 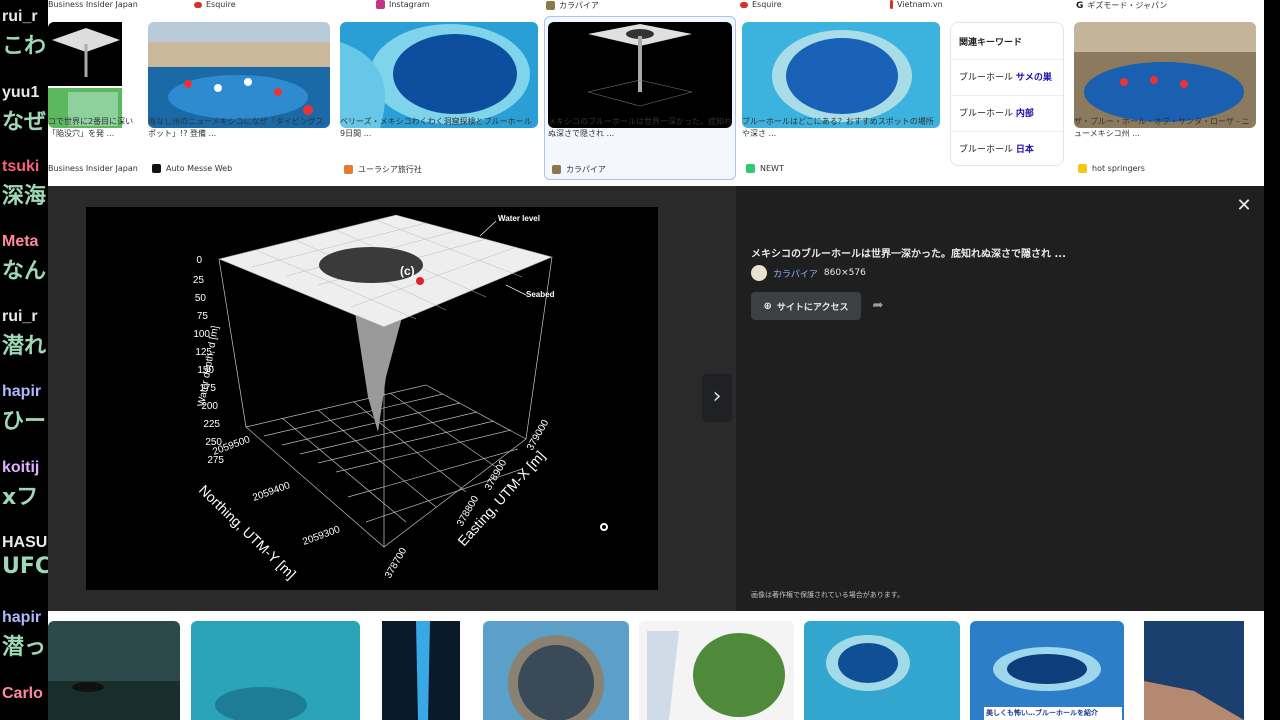 What do you see at coordinates (1007, 77) in the screenshot?
I see `related-keyword-item: ブルーホール サメの巣` at bounding box center [1007, 77].